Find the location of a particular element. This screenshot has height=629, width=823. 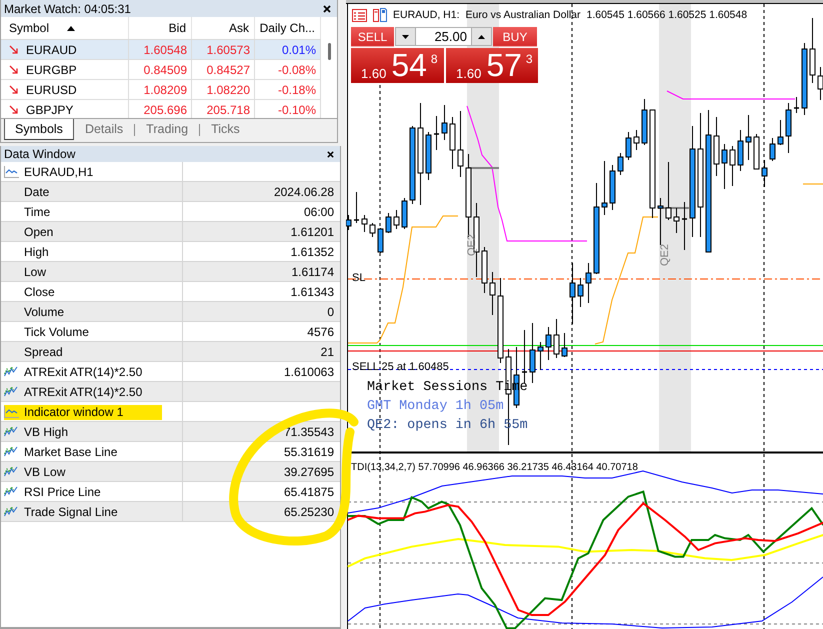

daily-change: 0.01% is located at coordinates (299, 49).